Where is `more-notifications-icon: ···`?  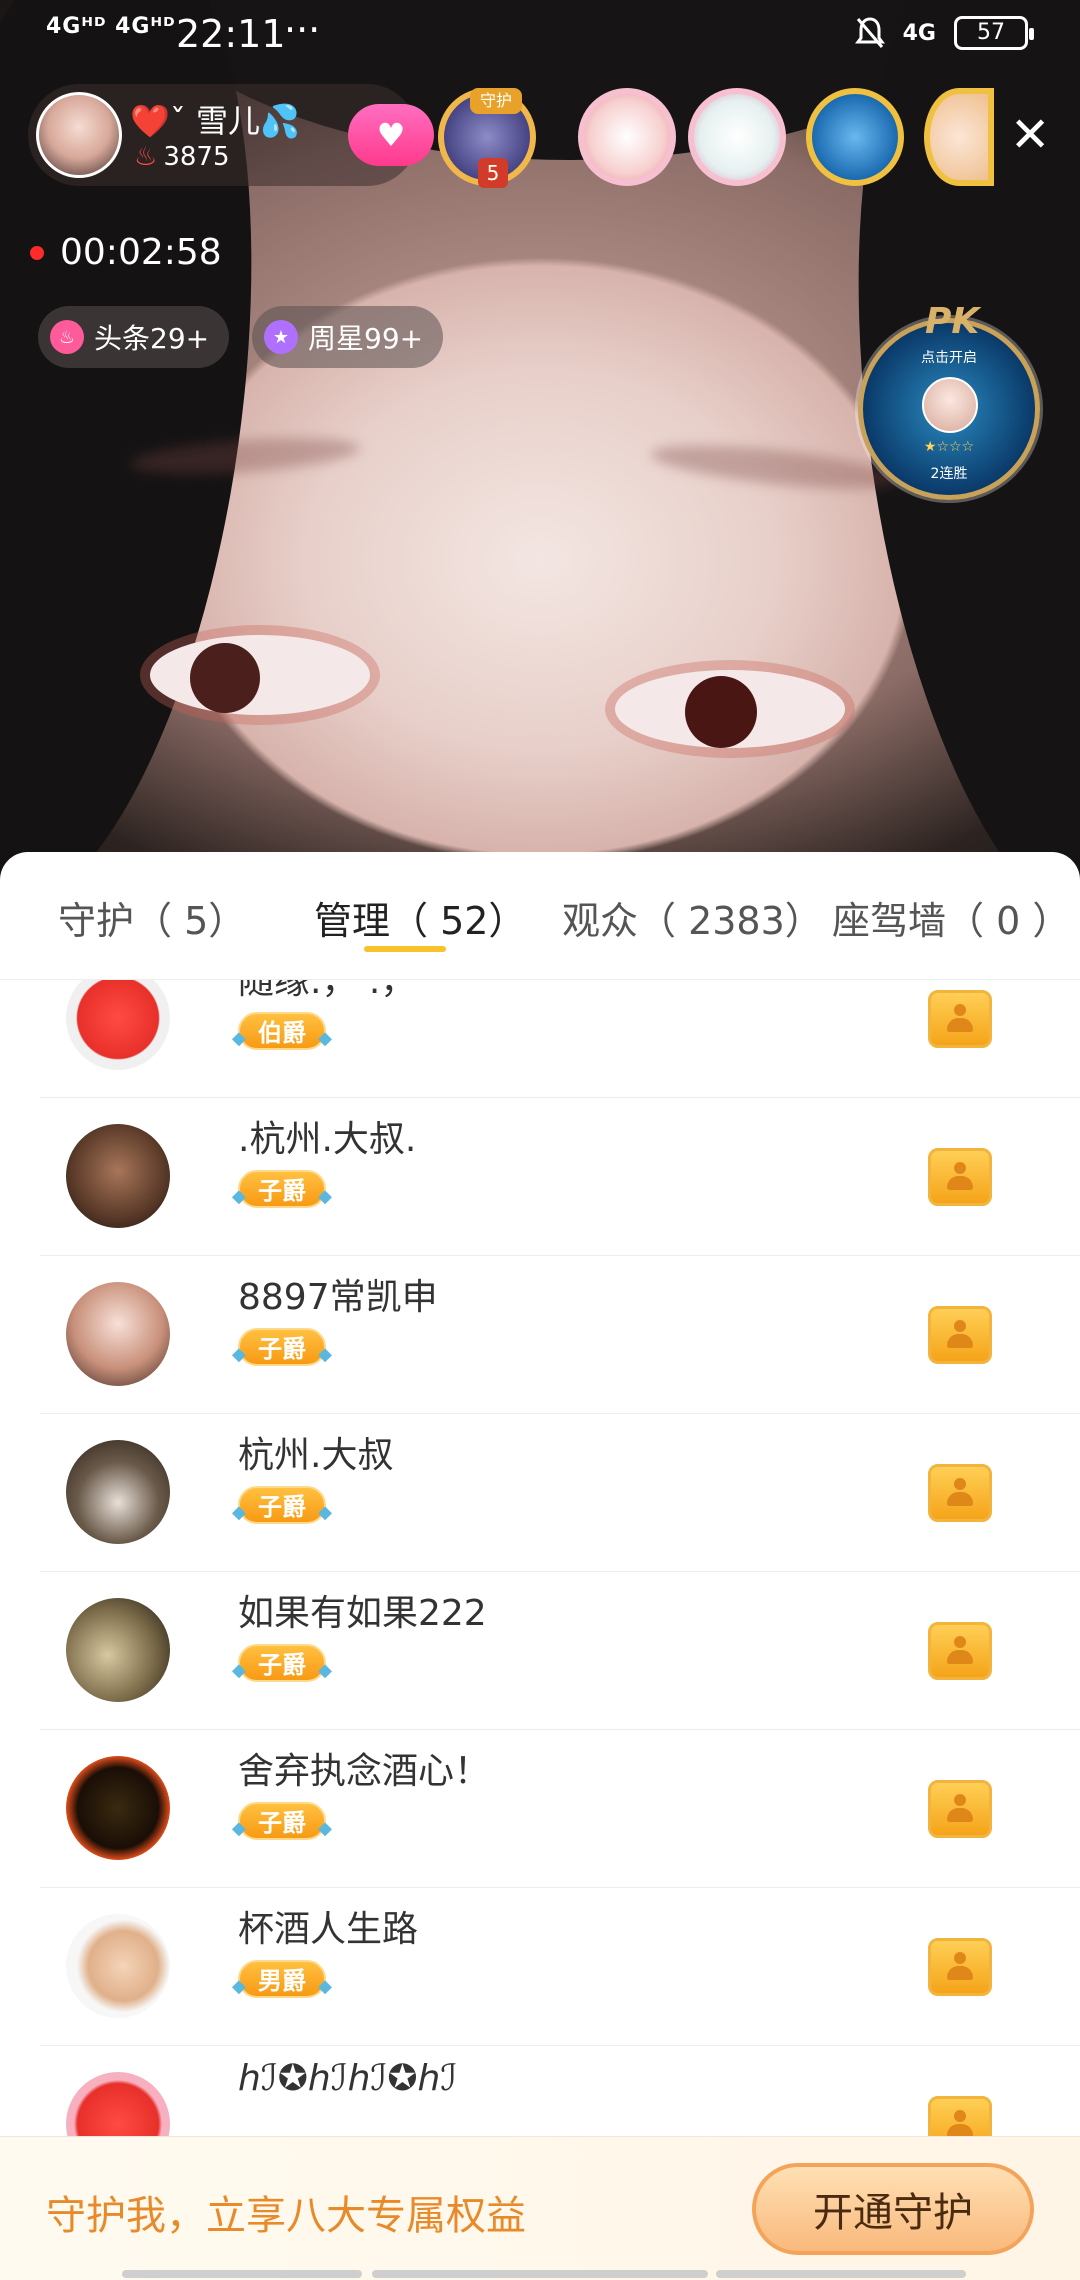 more-notifications-icon: ··· is located at coordinates (302, 30).